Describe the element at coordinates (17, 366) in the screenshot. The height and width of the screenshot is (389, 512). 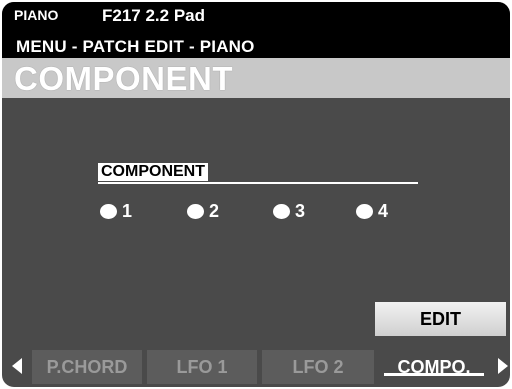
I see `tab-left-arrow-icon` at that location.